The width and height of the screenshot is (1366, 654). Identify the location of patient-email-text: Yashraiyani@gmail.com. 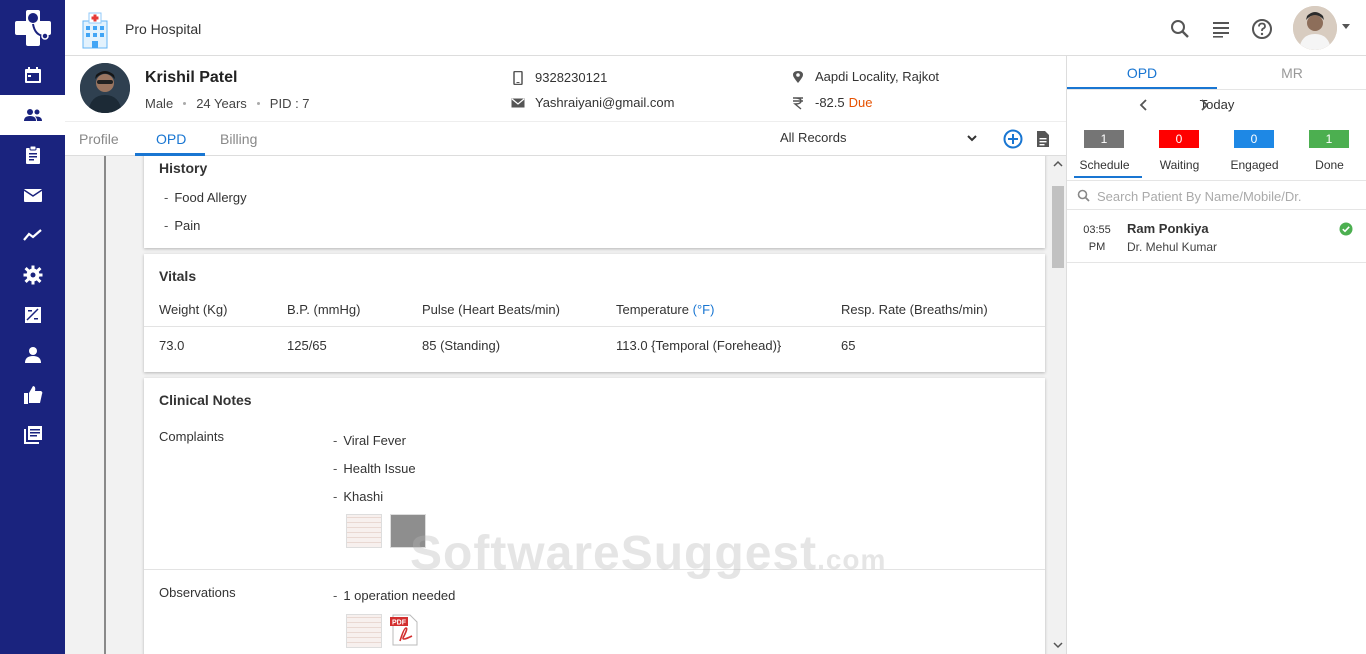
(605, 102).